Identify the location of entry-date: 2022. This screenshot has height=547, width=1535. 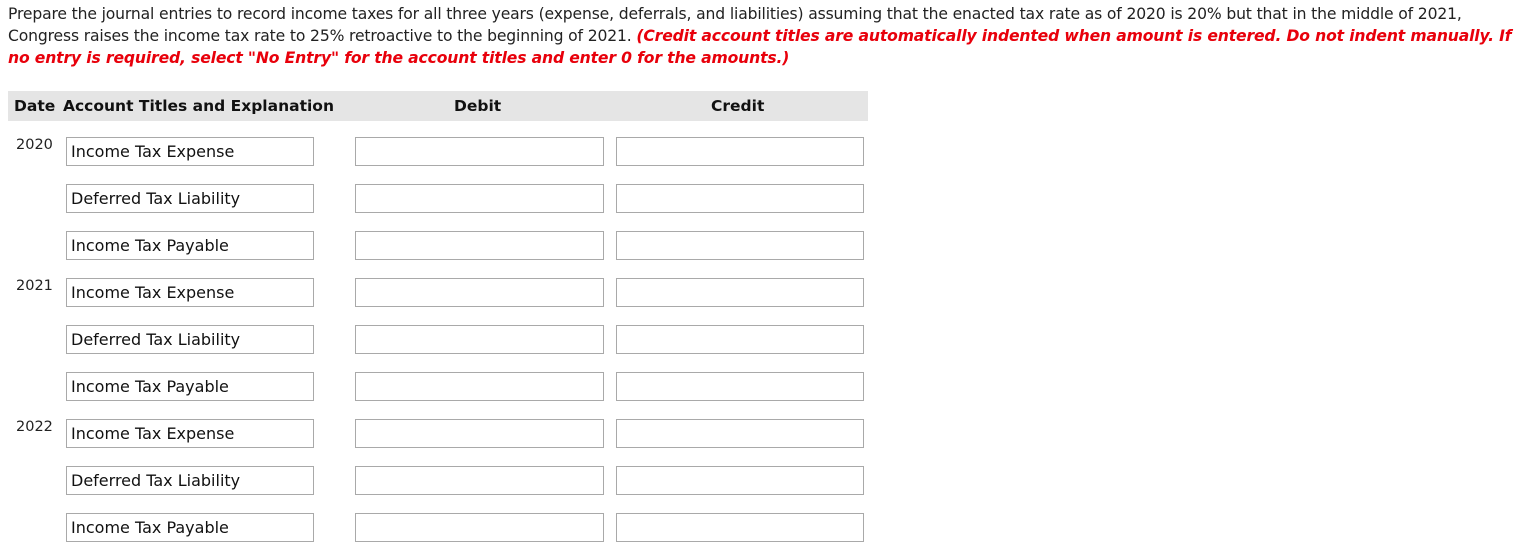
(34, 427).